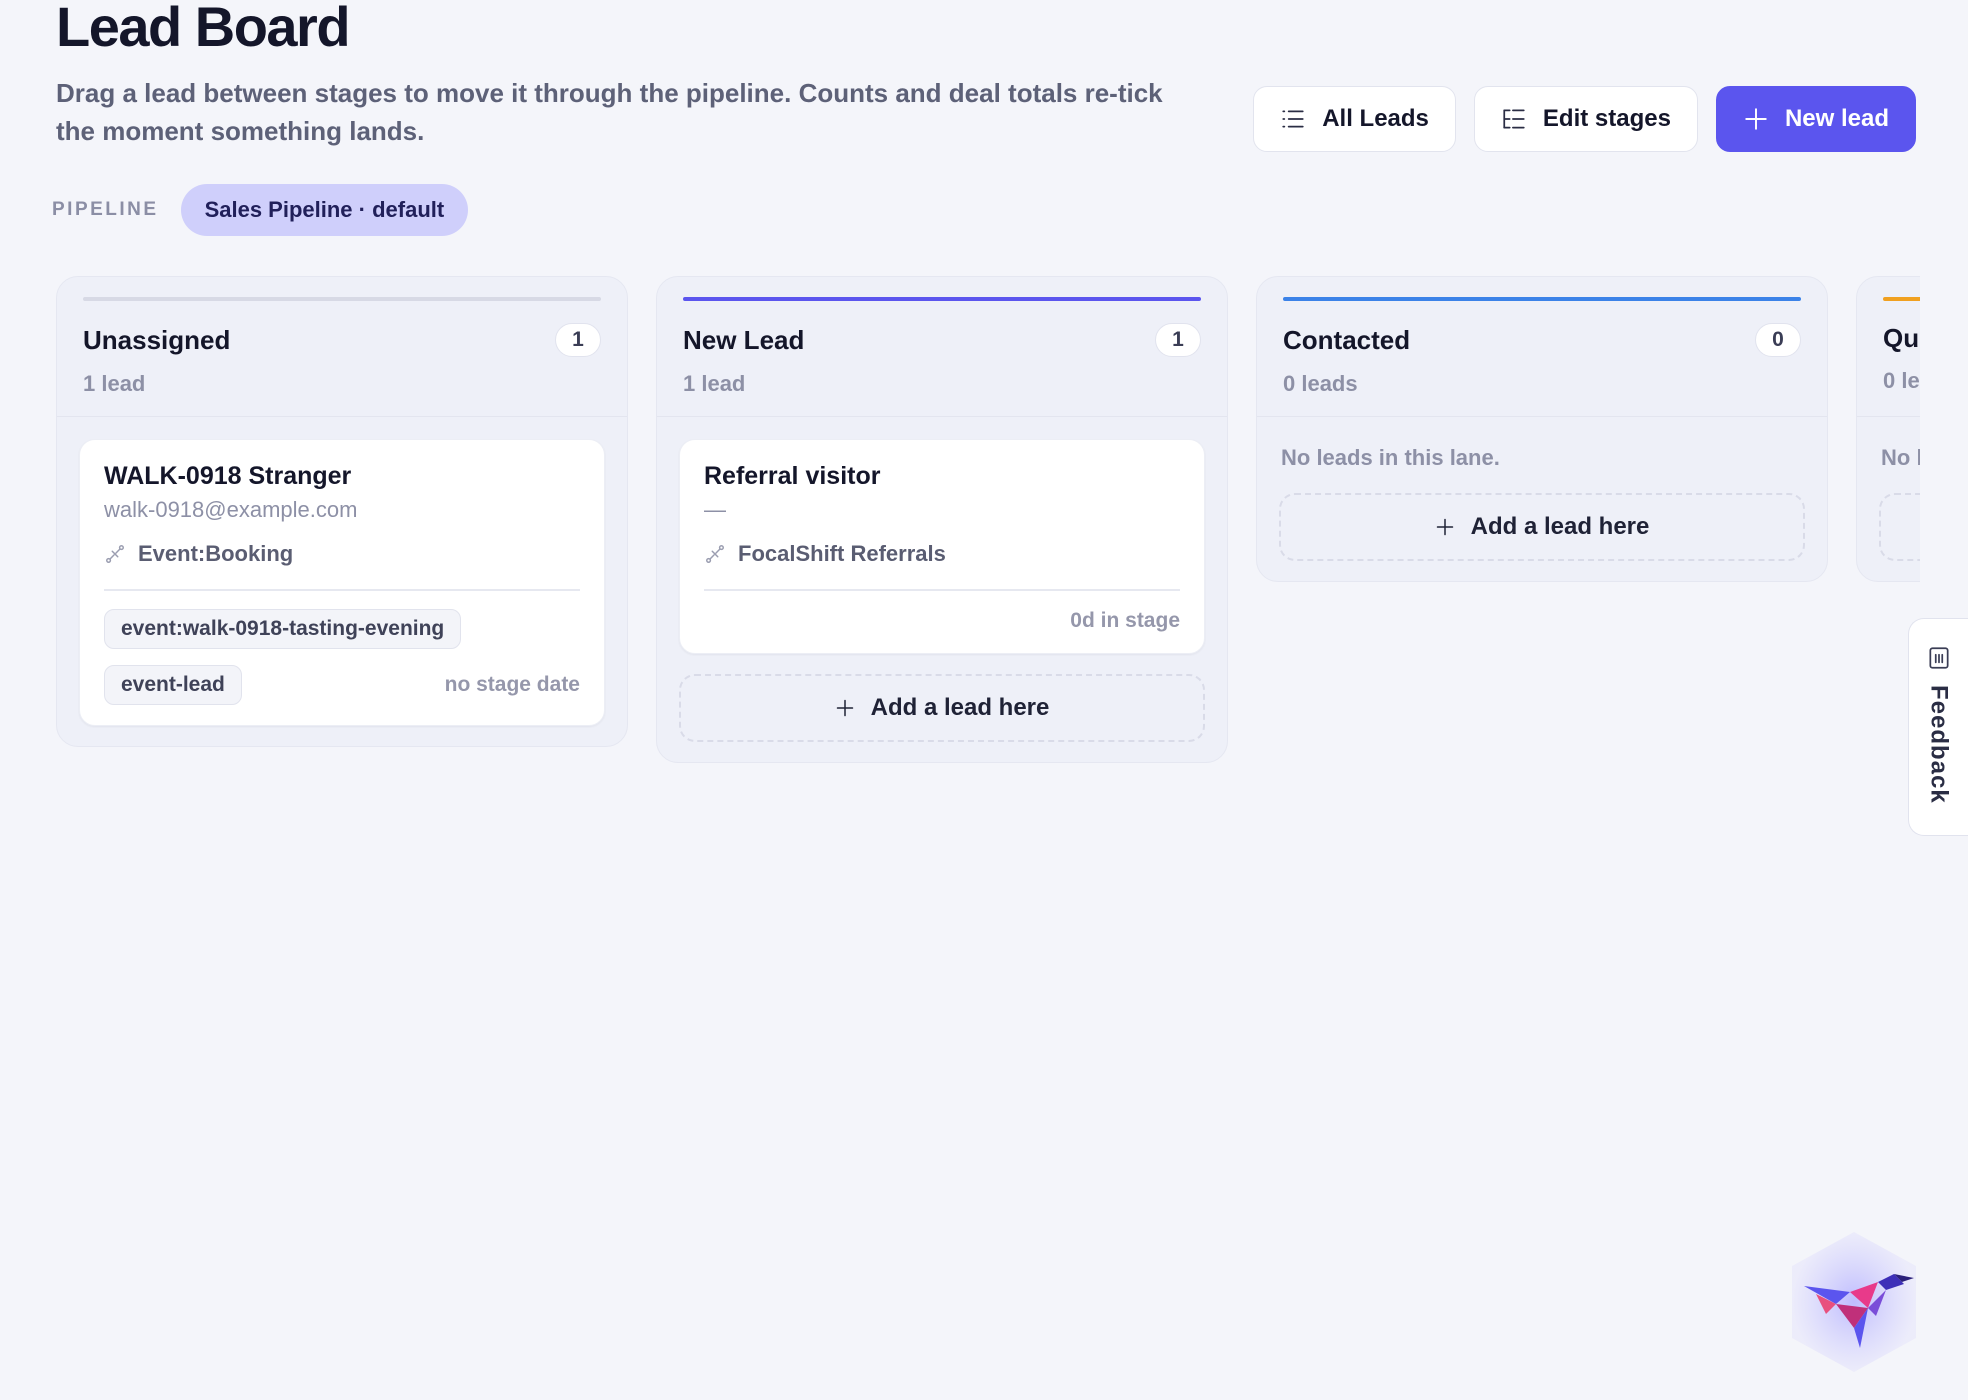 This screenshot has width=1968, height=1400. Describe the element at coordinates (1778, 340) in the screenshot. I see `lane-count-badge: 0` at that location.